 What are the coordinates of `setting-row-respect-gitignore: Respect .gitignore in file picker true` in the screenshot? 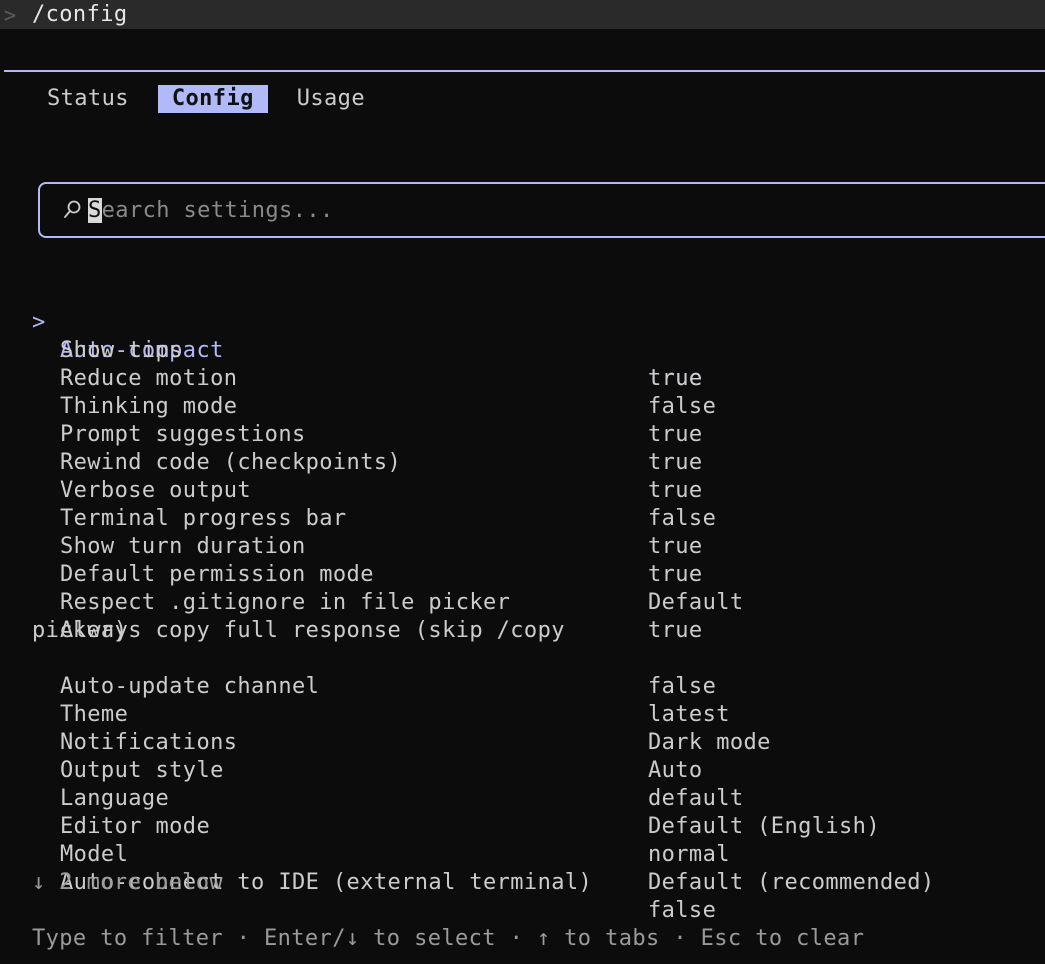 It's located at (538, 602).